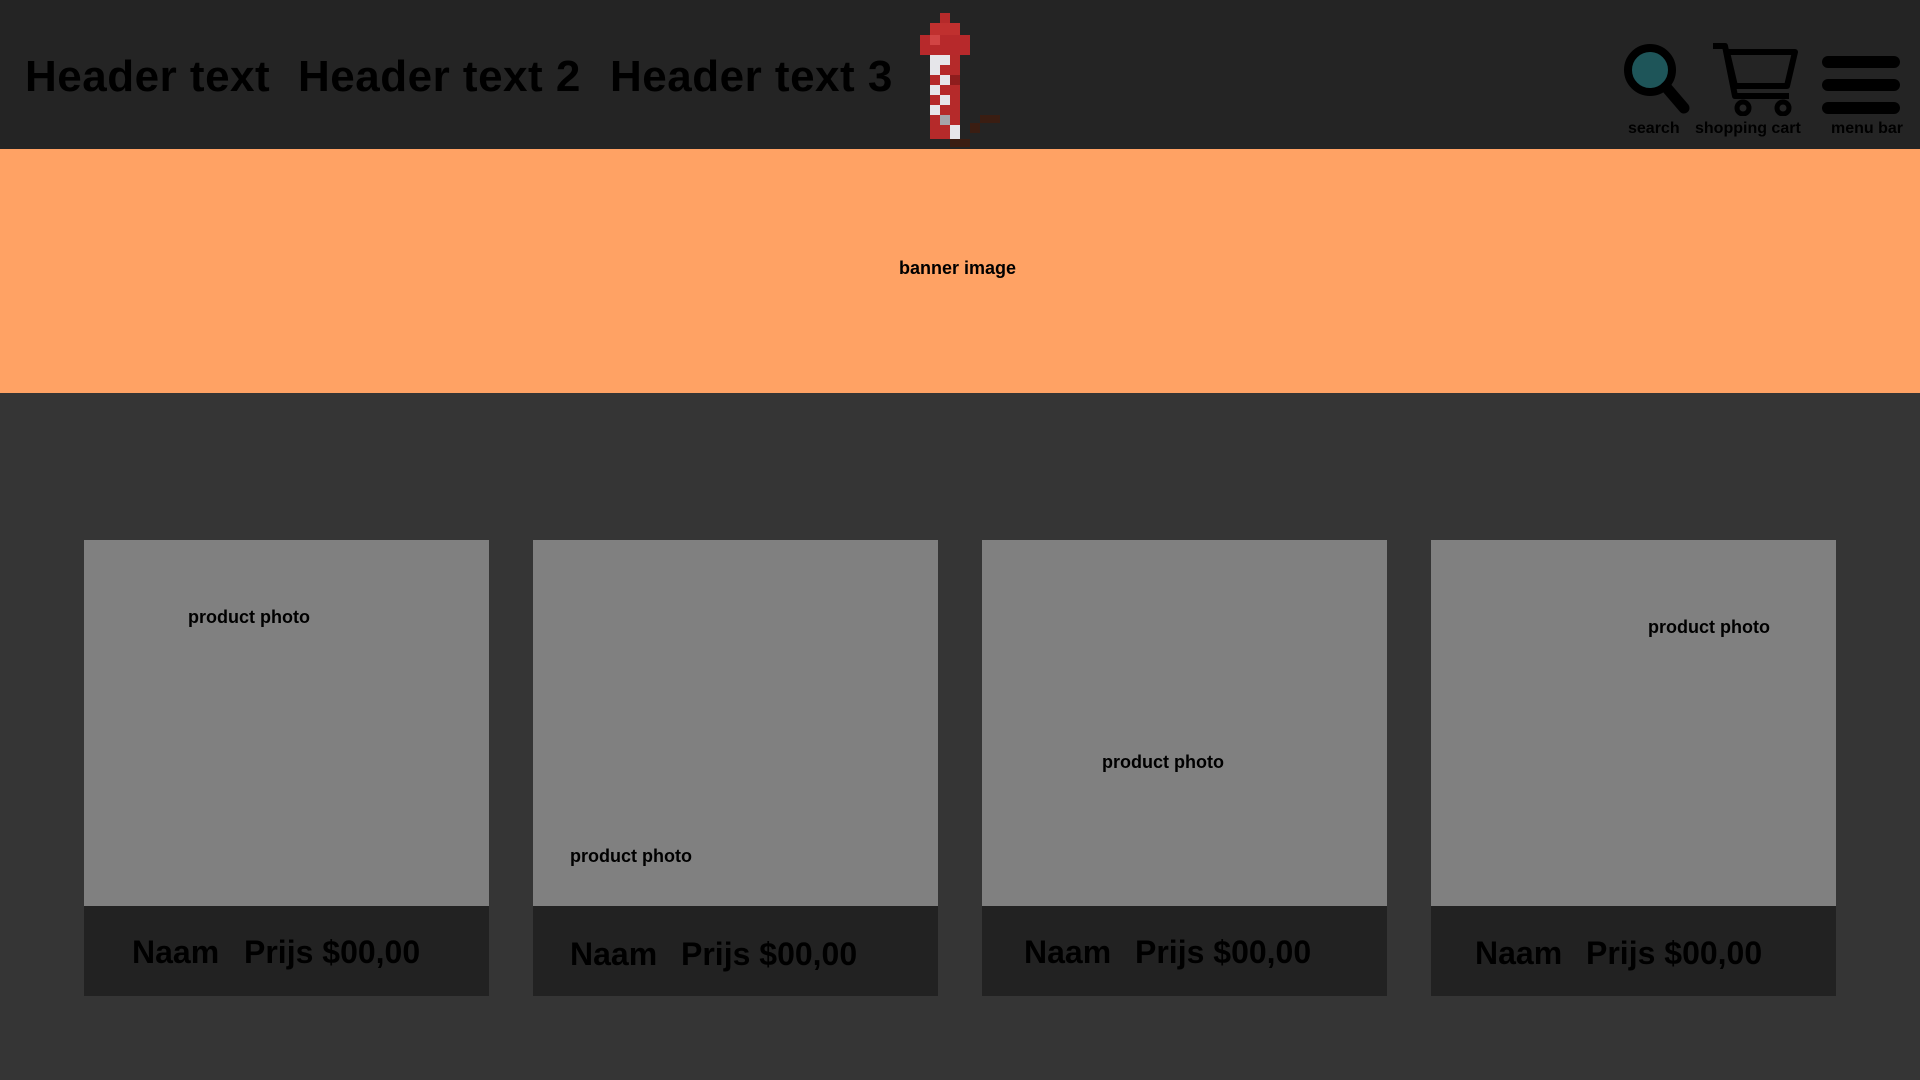 This screenshot has width=1920, height=1080. I want to click on banner-label: banner image, so click(958, 268).